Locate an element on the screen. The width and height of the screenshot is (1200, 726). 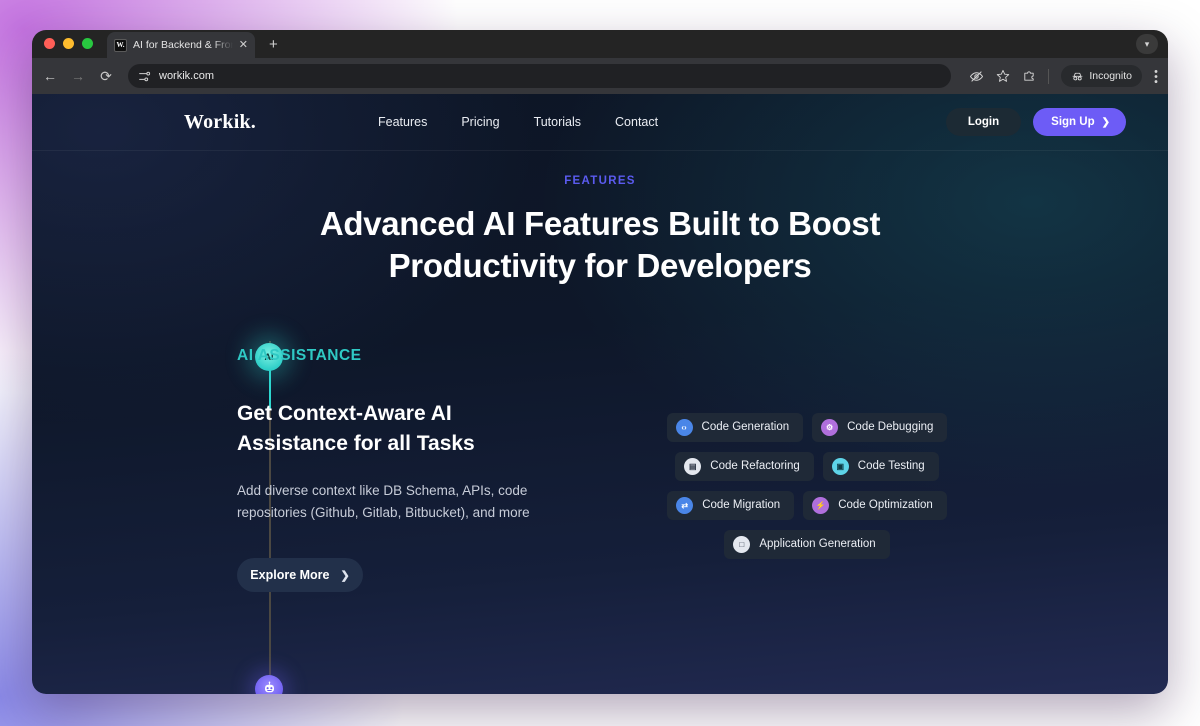
pill-code-migration: ⇄ Code Migration is located at coordinates (731, 505).